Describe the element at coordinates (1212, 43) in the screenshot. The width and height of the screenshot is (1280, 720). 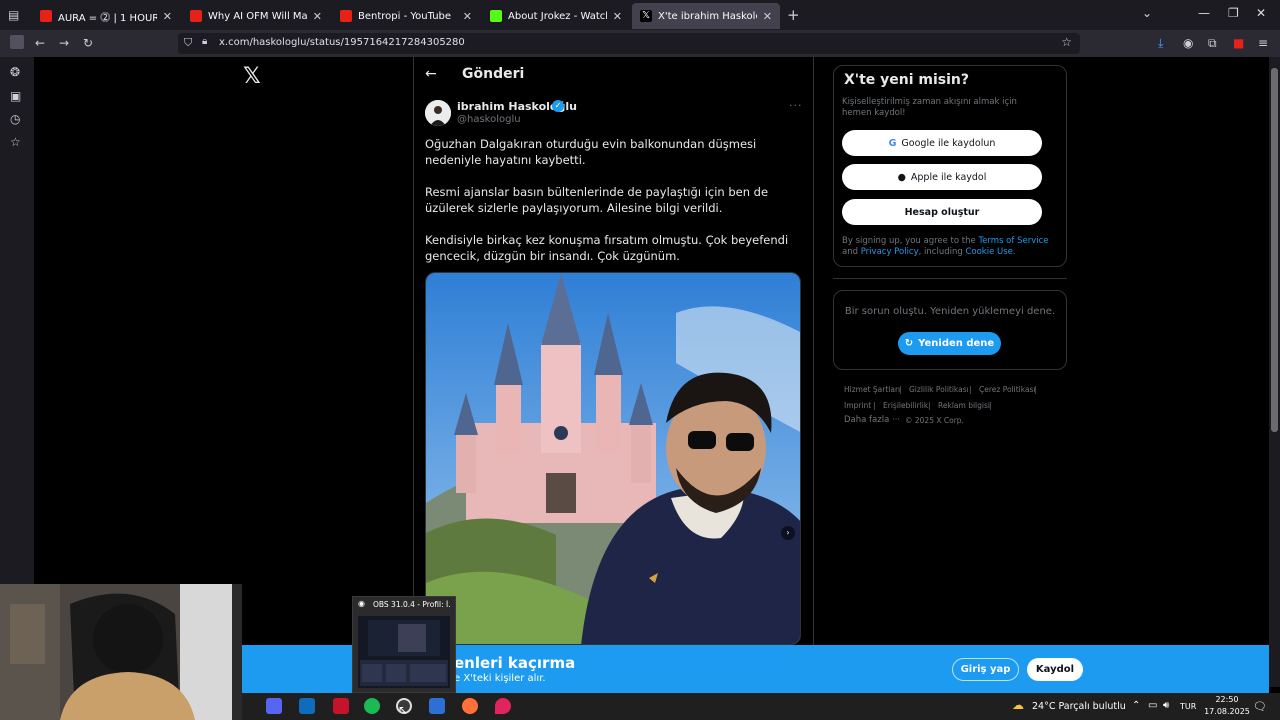
I see `extensions-icon: ⧉` at that location.